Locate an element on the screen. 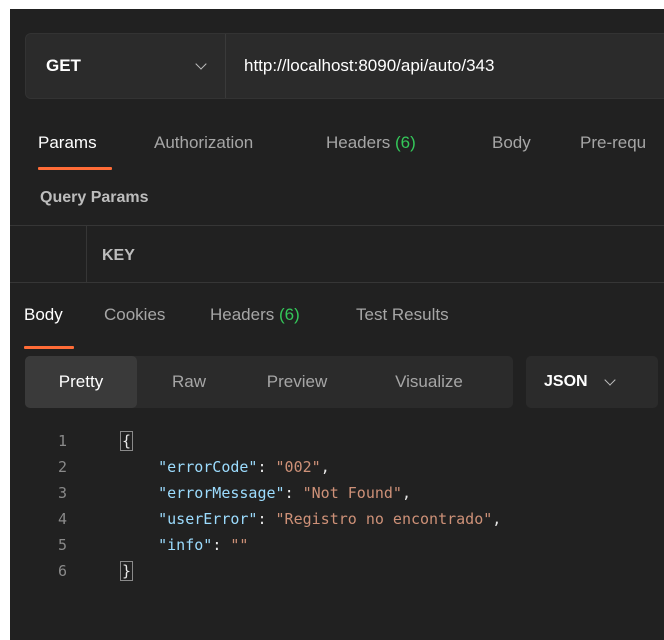 This screenshot has height=640, width=664. code-text: } is located at coordinates (127, 571).